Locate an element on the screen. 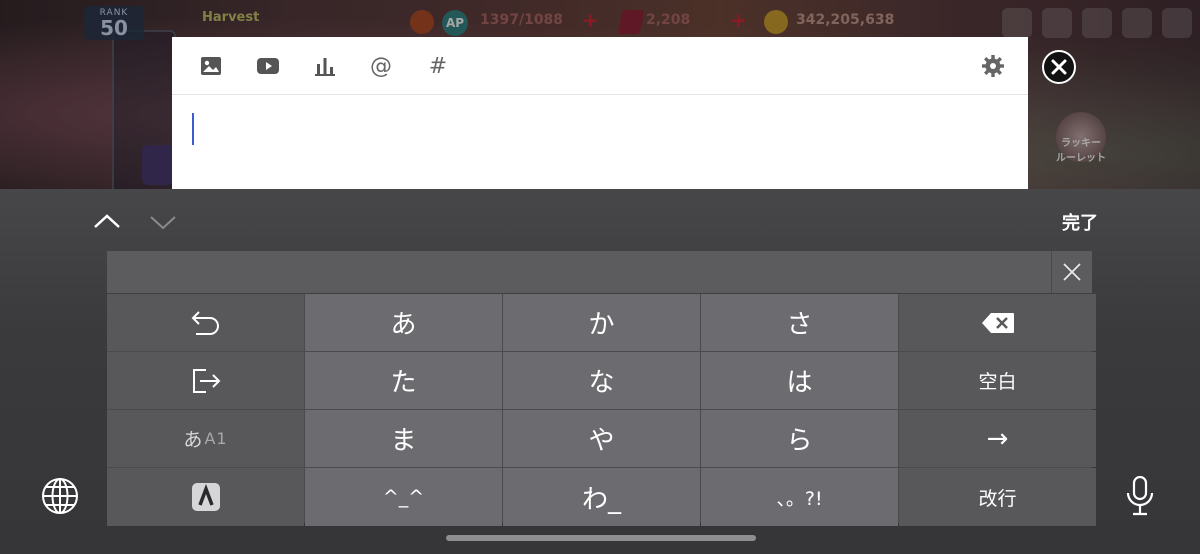  chevron-up-icon is located at coordinates (107, 221).